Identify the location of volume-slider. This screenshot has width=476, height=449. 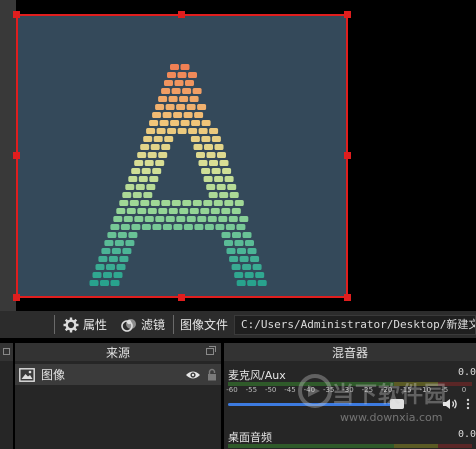
(350, 404).